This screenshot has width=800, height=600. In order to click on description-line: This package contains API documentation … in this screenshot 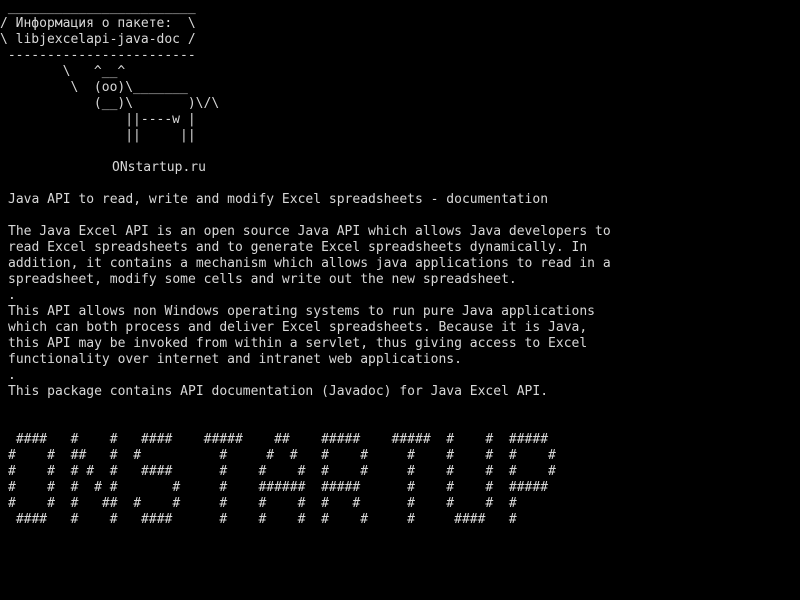, I will do `click(278, 391)`.